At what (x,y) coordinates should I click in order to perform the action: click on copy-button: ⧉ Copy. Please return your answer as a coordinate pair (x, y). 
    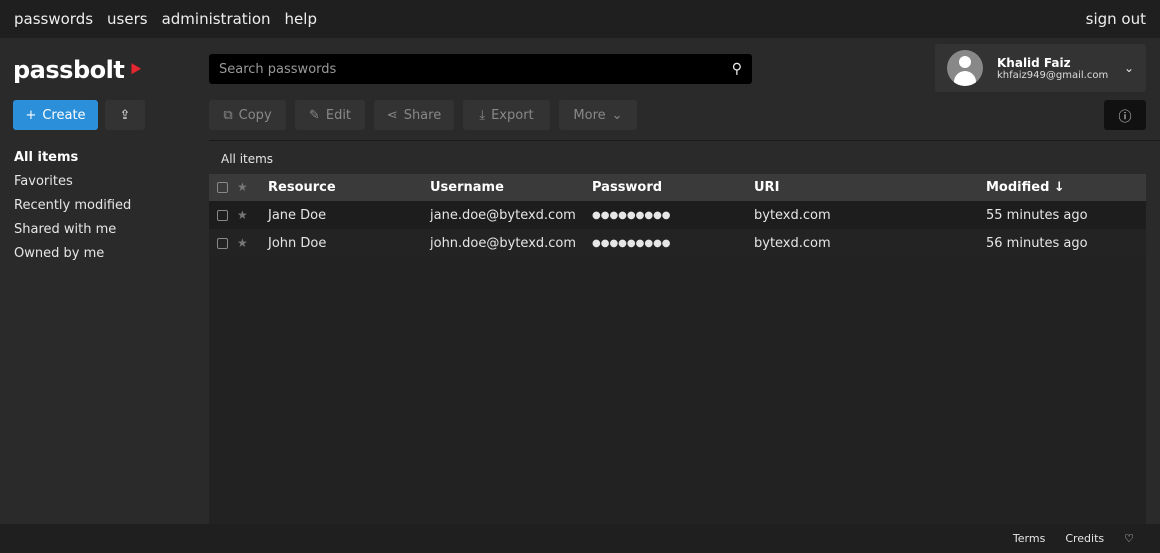
    Looking at the image, I should click on (247, 115).